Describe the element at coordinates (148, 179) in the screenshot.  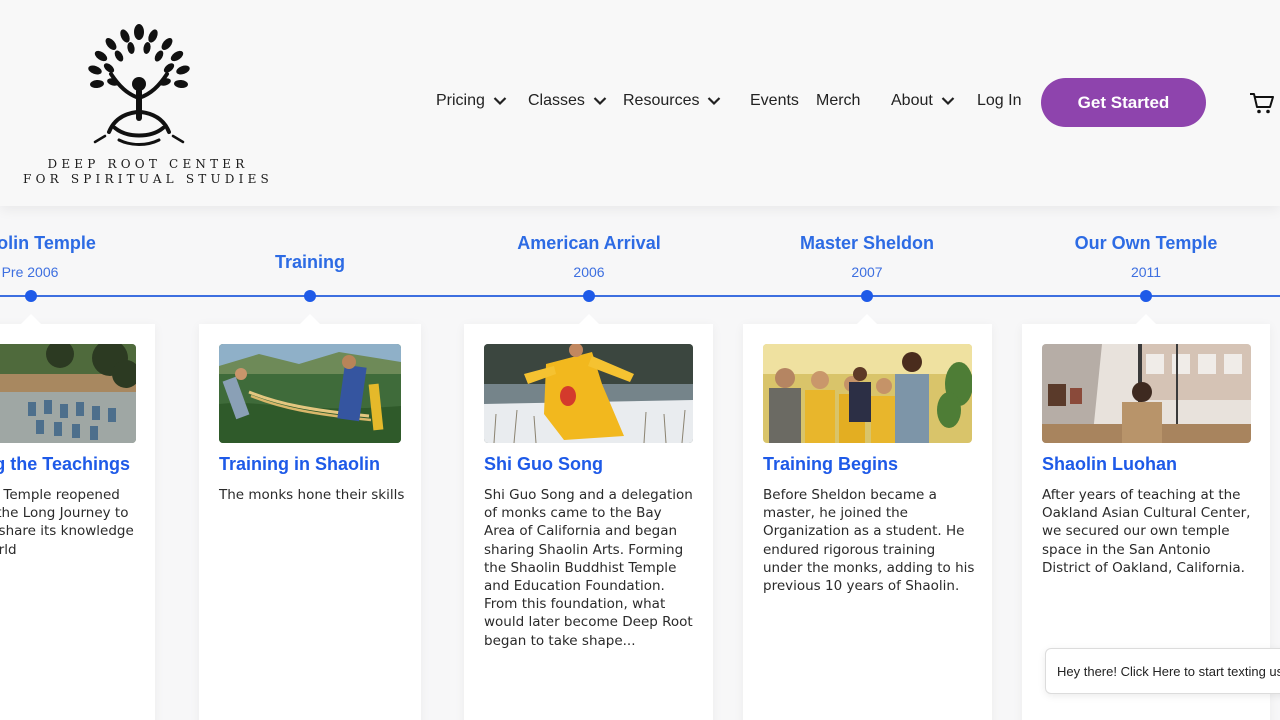
I see `logo-text-line2: FOR SPIRITUAL STUDIES` at that location.